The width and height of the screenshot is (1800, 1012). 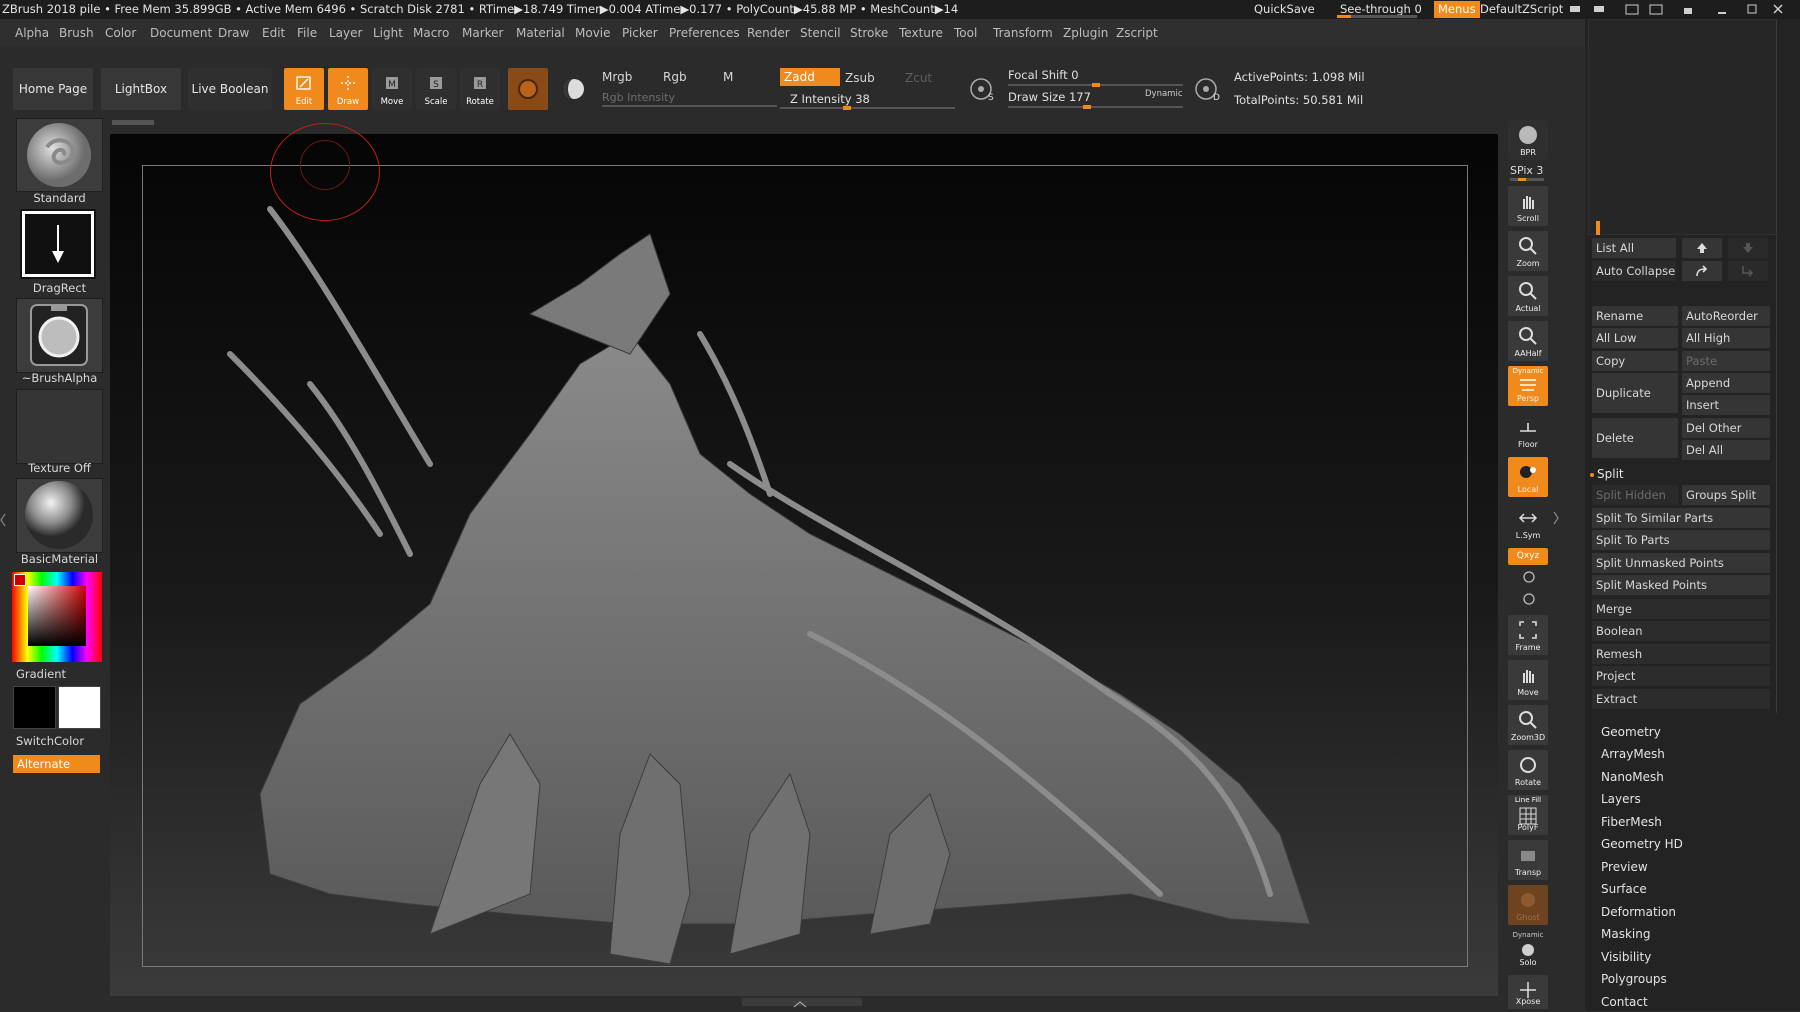 I want to click on menu-movie: Movie, so click(x=593, y=33).